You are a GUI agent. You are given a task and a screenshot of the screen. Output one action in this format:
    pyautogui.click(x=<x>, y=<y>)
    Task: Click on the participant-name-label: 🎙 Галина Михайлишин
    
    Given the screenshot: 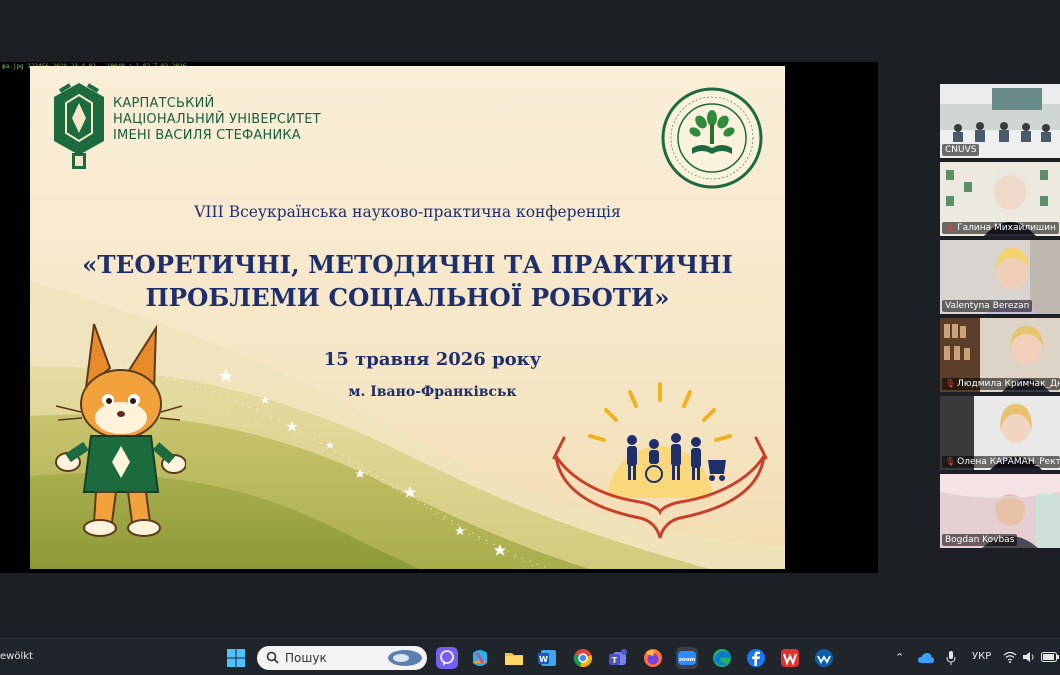 What is the action you would take?
    pyautogui.click(x=1000, y=228)
    